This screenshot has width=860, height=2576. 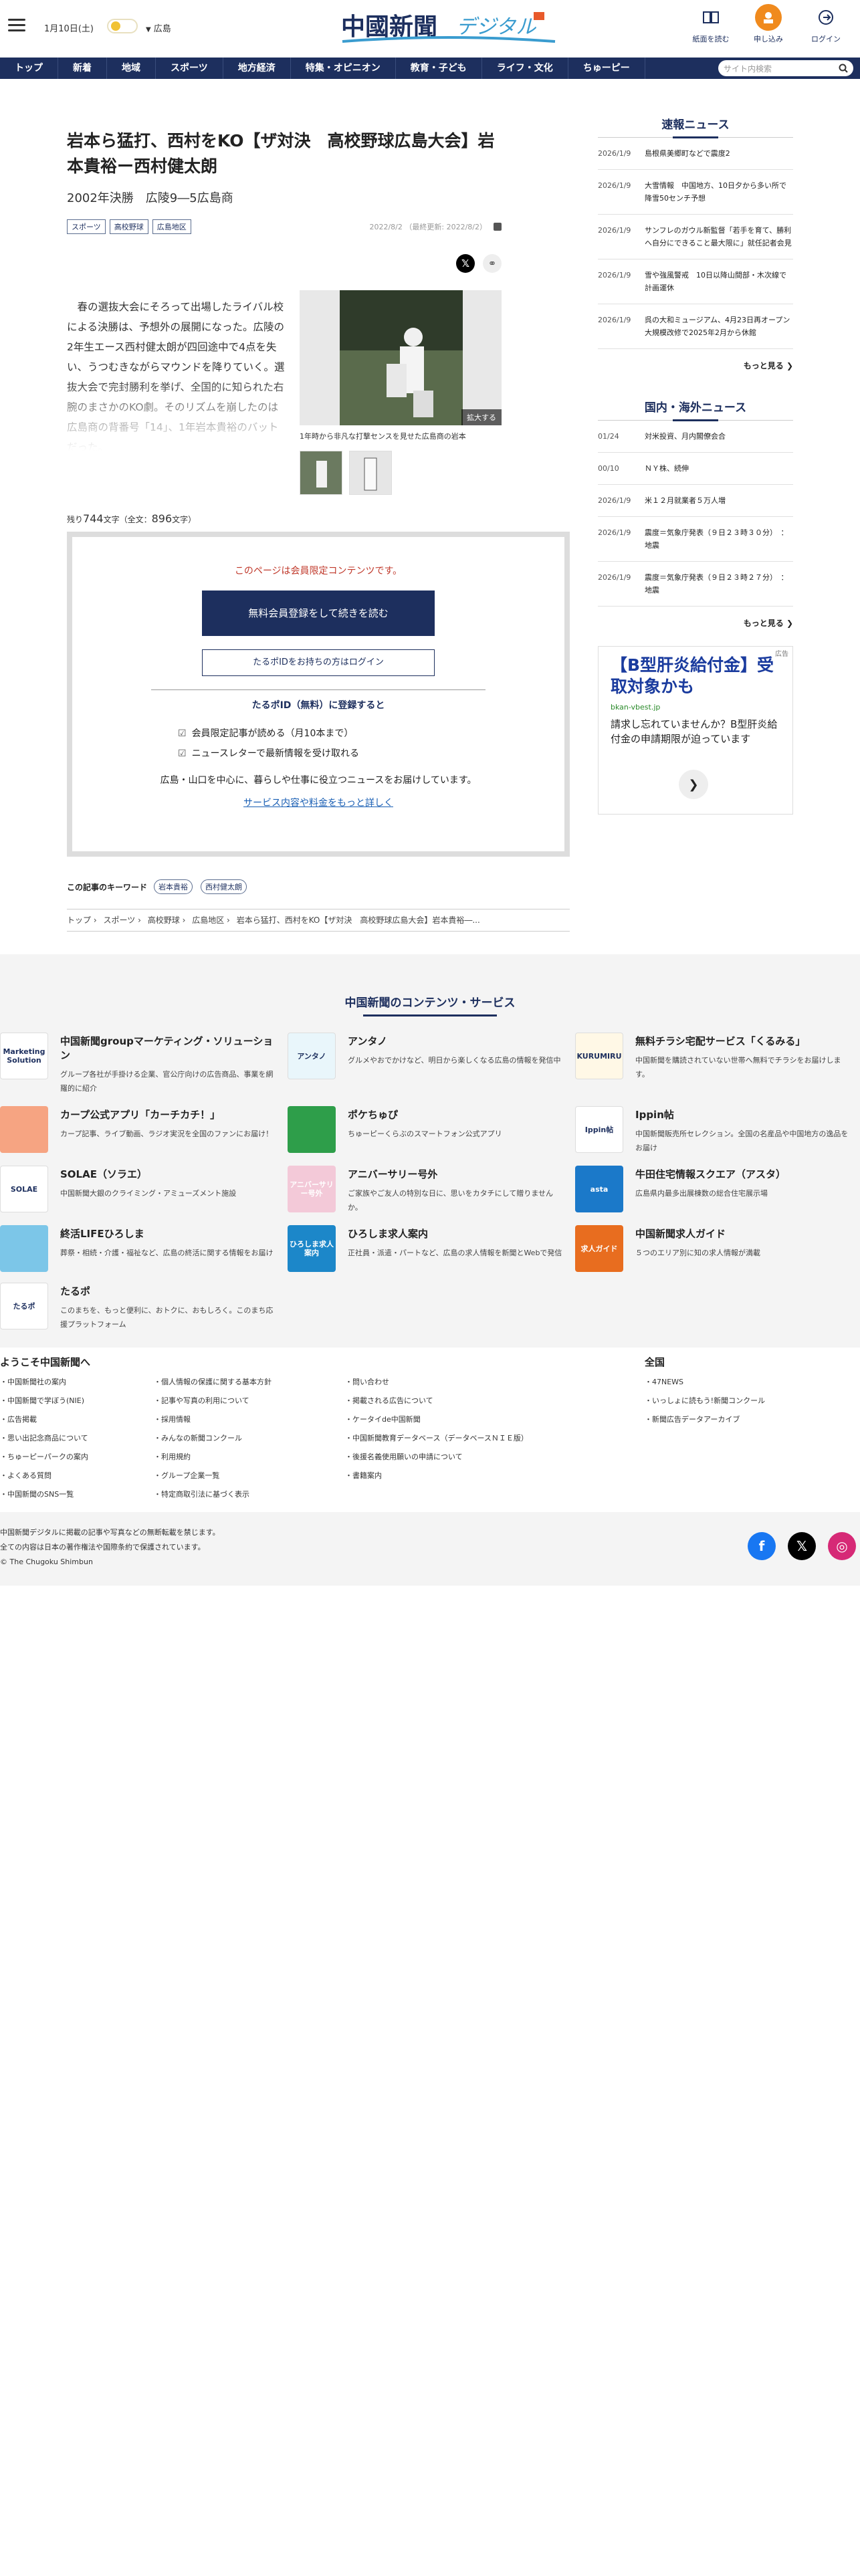 I want to click on link-copy-icon: ⚭, so click(x=492, y=263).